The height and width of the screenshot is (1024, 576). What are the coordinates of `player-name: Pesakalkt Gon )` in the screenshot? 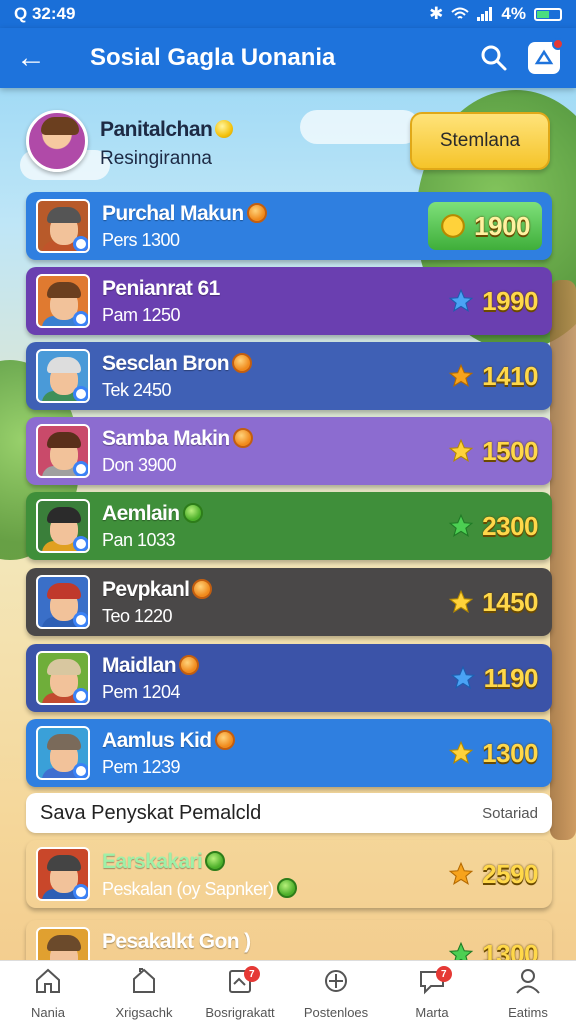 It's located at (176, 941).